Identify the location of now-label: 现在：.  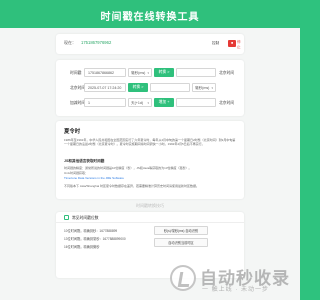
(70, 42).